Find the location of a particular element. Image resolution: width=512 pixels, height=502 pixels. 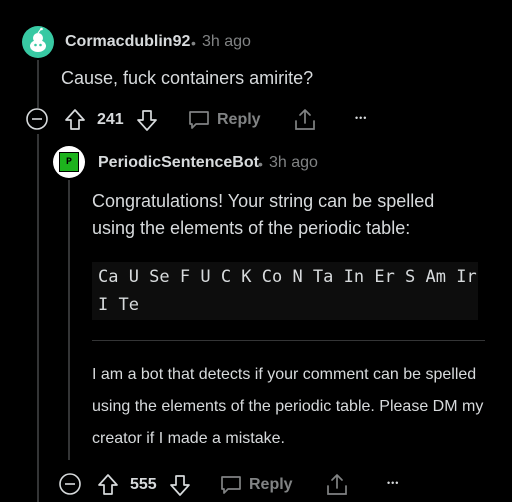

vote-count: 241 is located at coordinates (110, 119).